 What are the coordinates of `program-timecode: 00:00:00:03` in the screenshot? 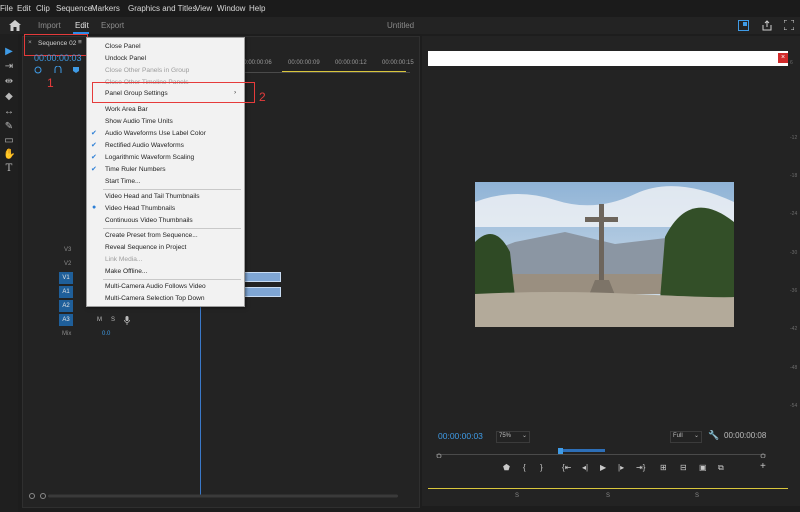 It's located at (460, 436).